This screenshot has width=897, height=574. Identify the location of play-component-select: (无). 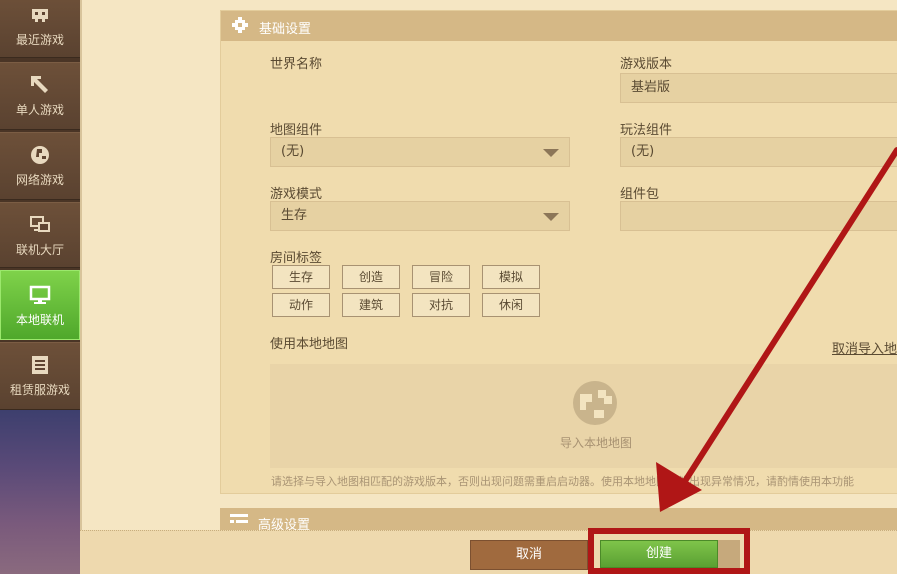
(758, 152).